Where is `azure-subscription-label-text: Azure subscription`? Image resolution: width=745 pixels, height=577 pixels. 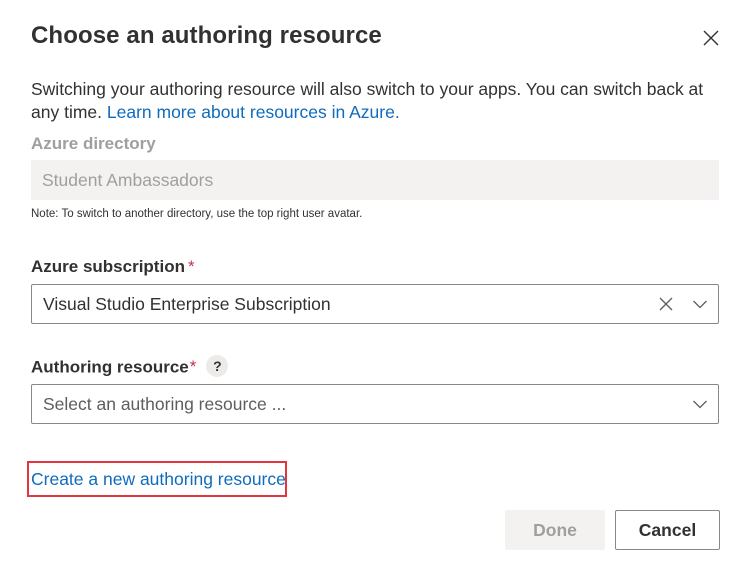 azure-subscription-label-text: Azure subscription is located at coordinates (108, 266).